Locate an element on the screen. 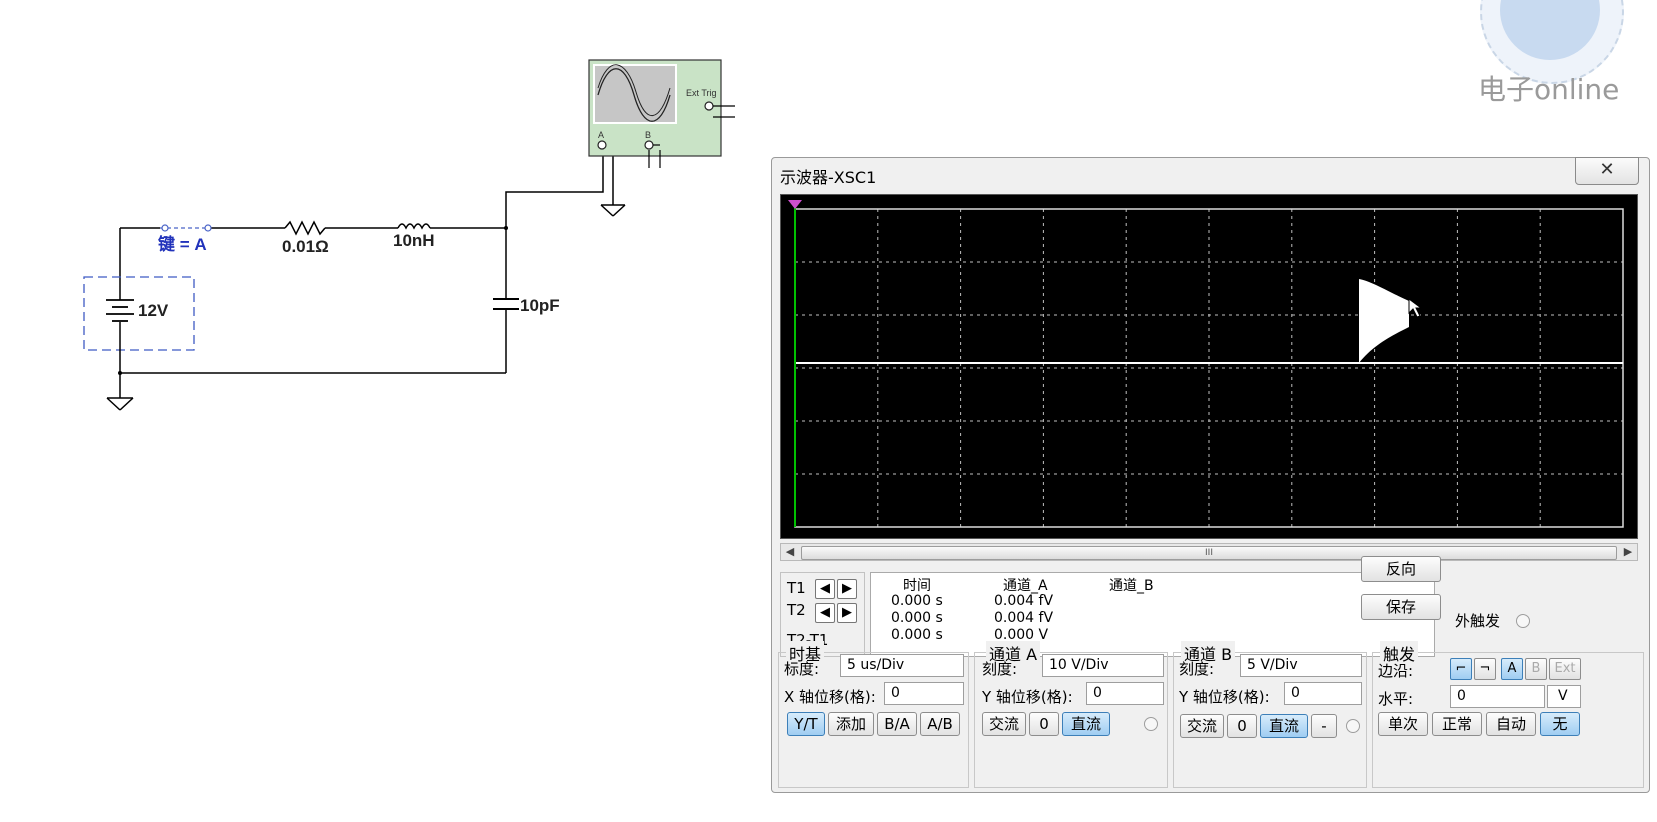 This screenshot has width=1657, height=822. window-title: 示波器-XSC1 is located at coordinates (828, 177).